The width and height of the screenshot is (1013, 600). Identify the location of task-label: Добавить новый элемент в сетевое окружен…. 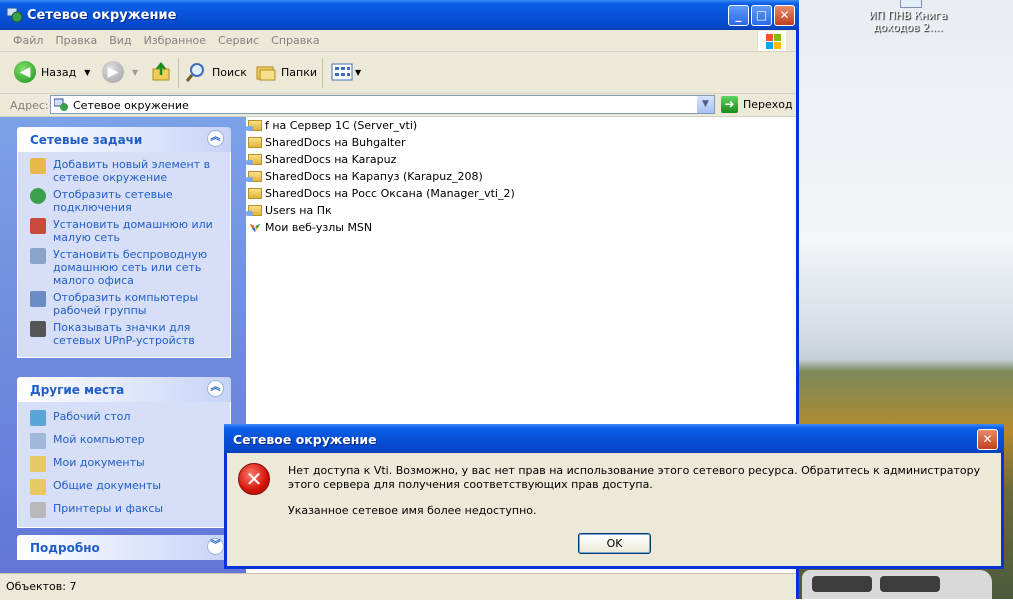
(132, 171).